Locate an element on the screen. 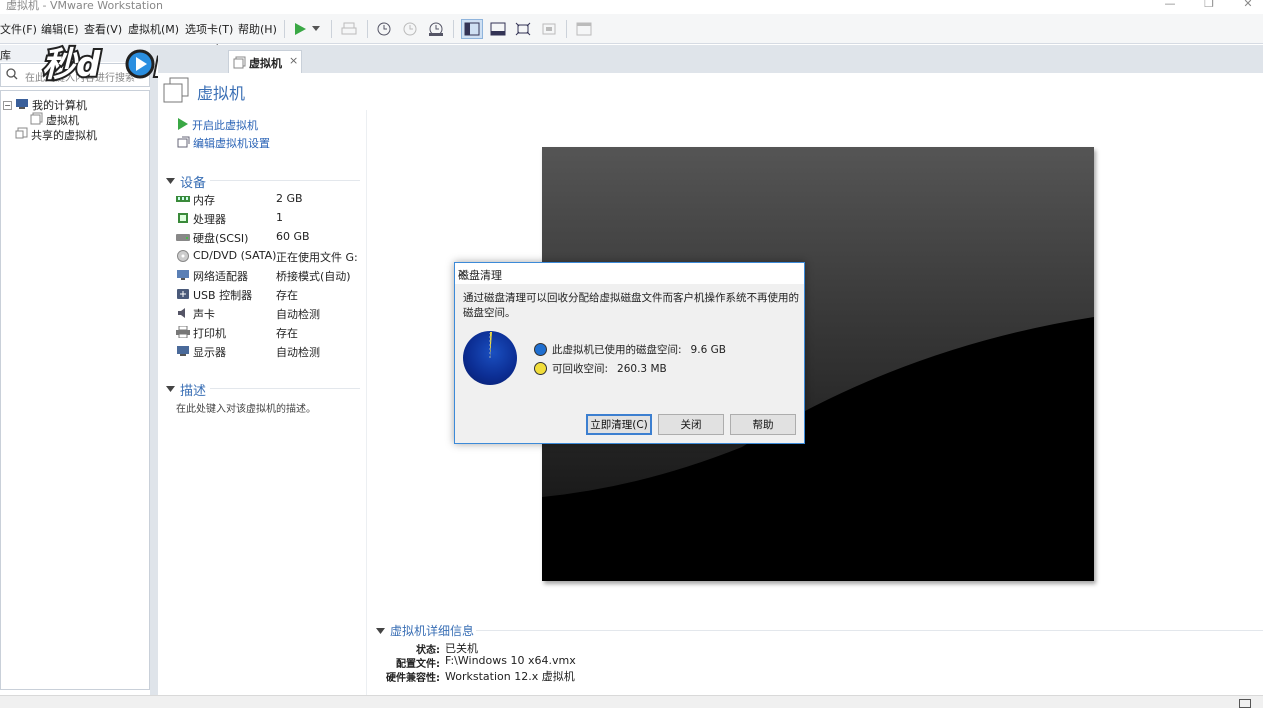  power-dropdown-icon is located at coordinates (316, 29).